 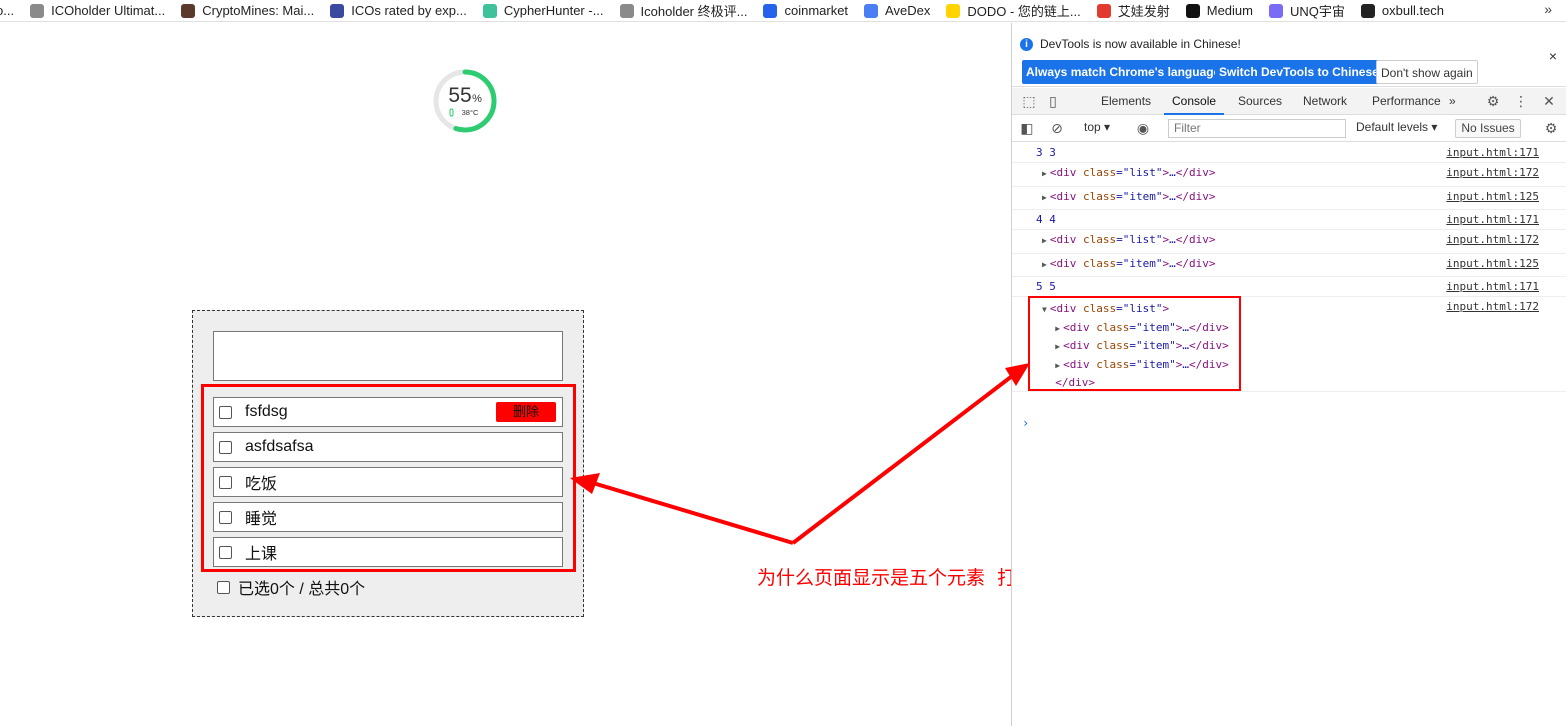 What do you see at coordinates (388, 356) in the screenshot?
I see `todo-input` at bounding box center [388, 356].